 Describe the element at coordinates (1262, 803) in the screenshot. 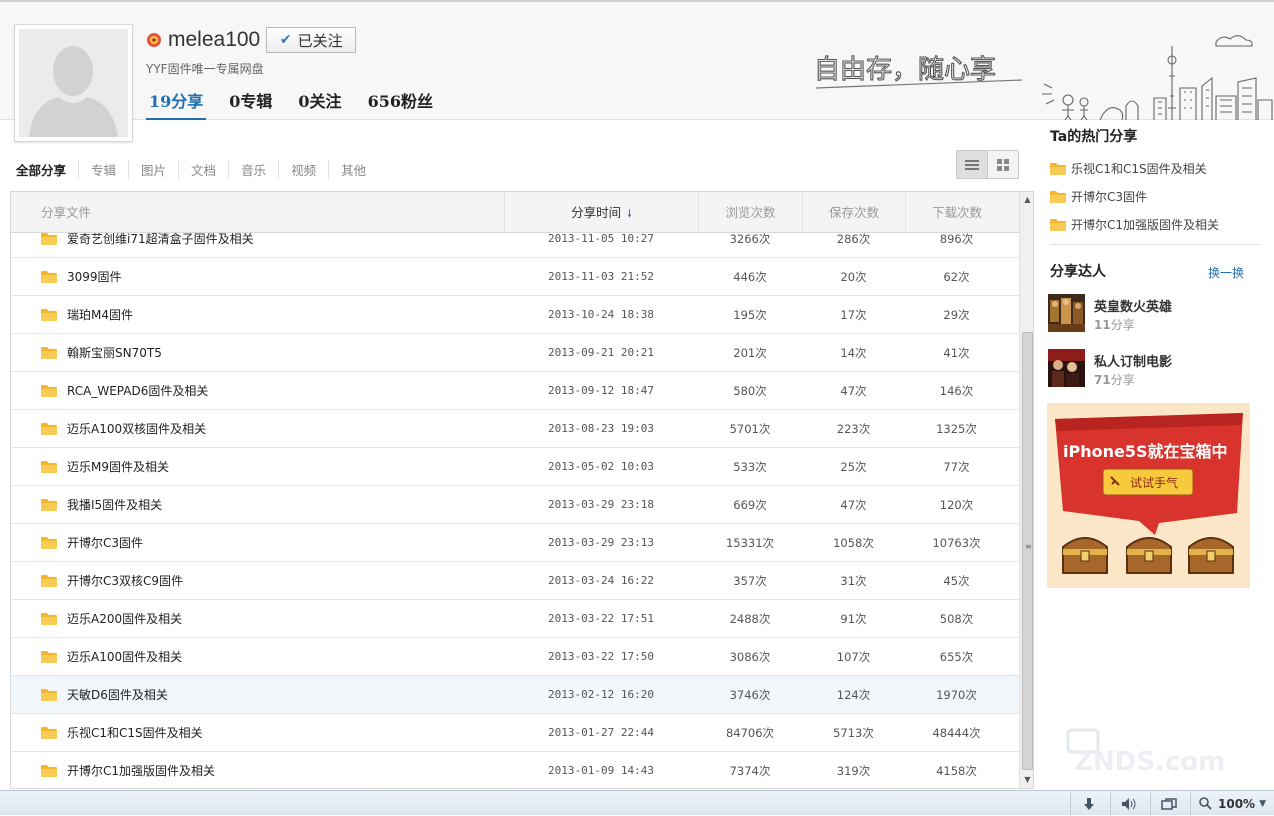

I see `chevron-down-icon: ▼` at that location.